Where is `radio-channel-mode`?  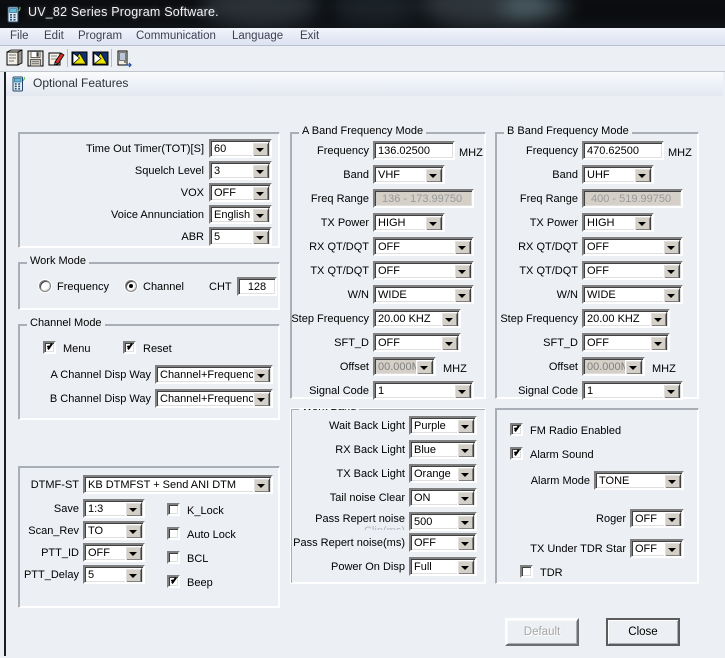 radio-channel-mode is located at coordinates (131, 286).